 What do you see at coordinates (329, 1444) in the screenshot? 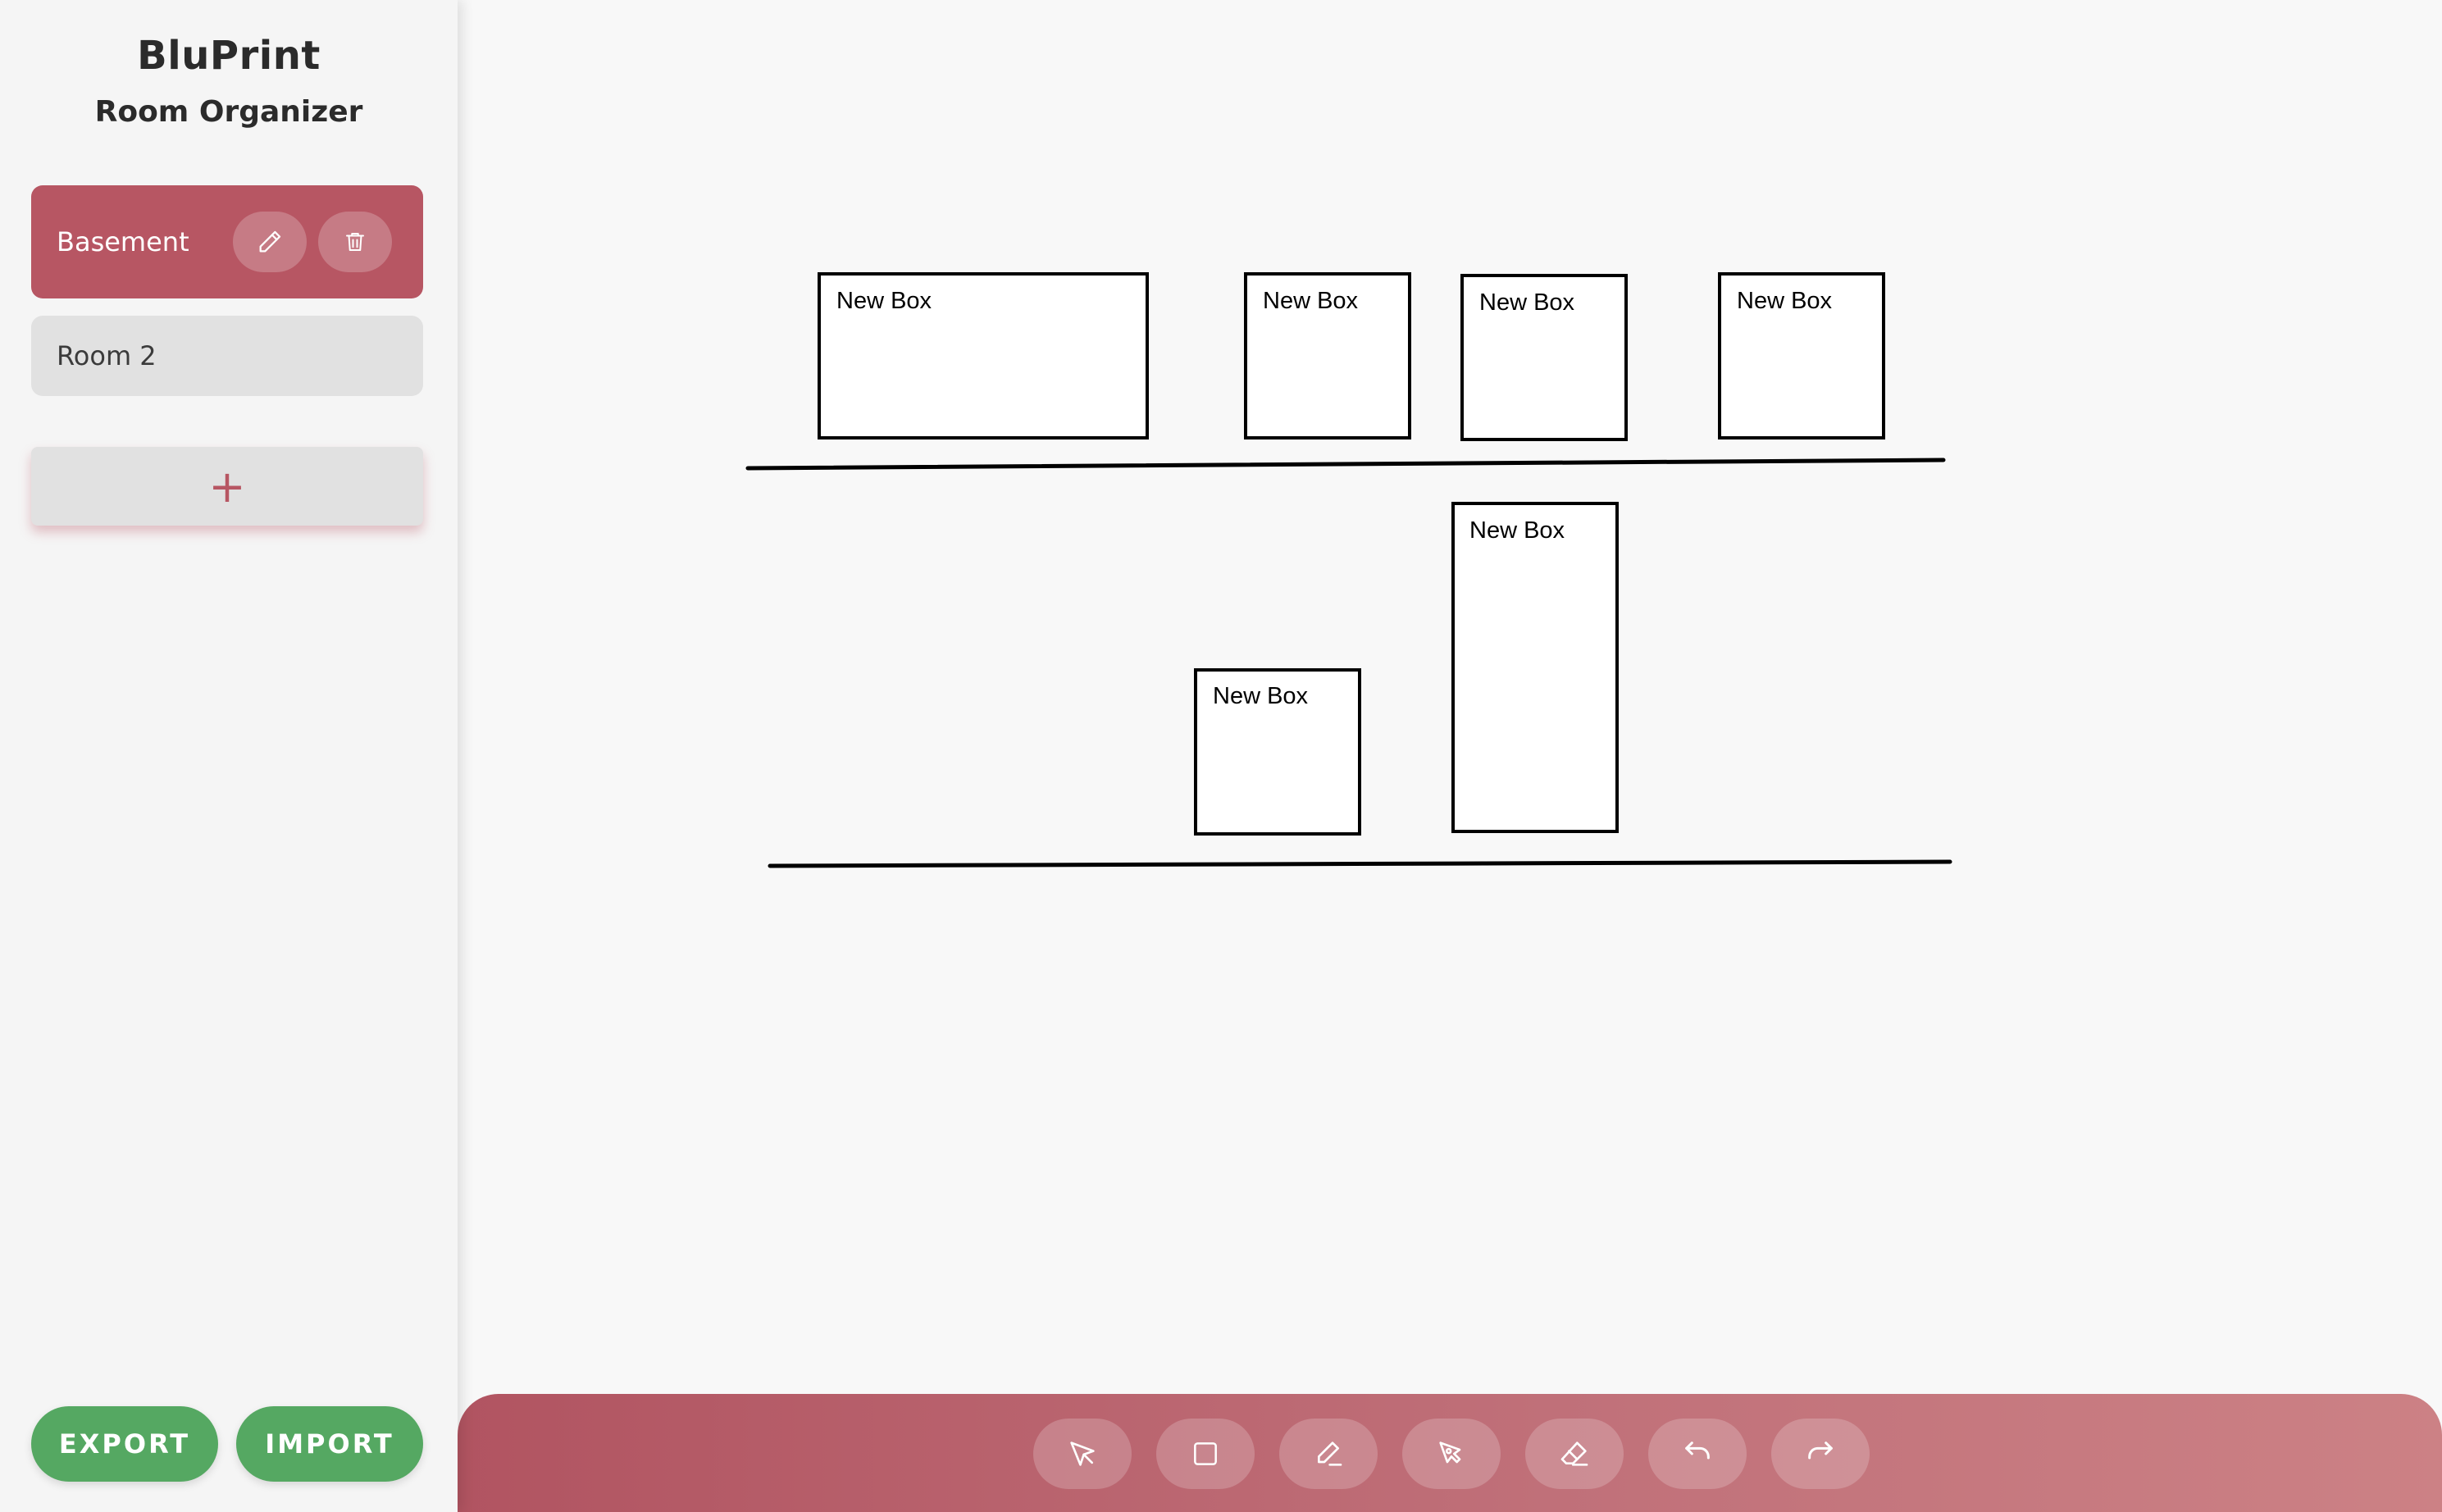
I see `import-button: IMPORT` at bounding box center [329, 1444].